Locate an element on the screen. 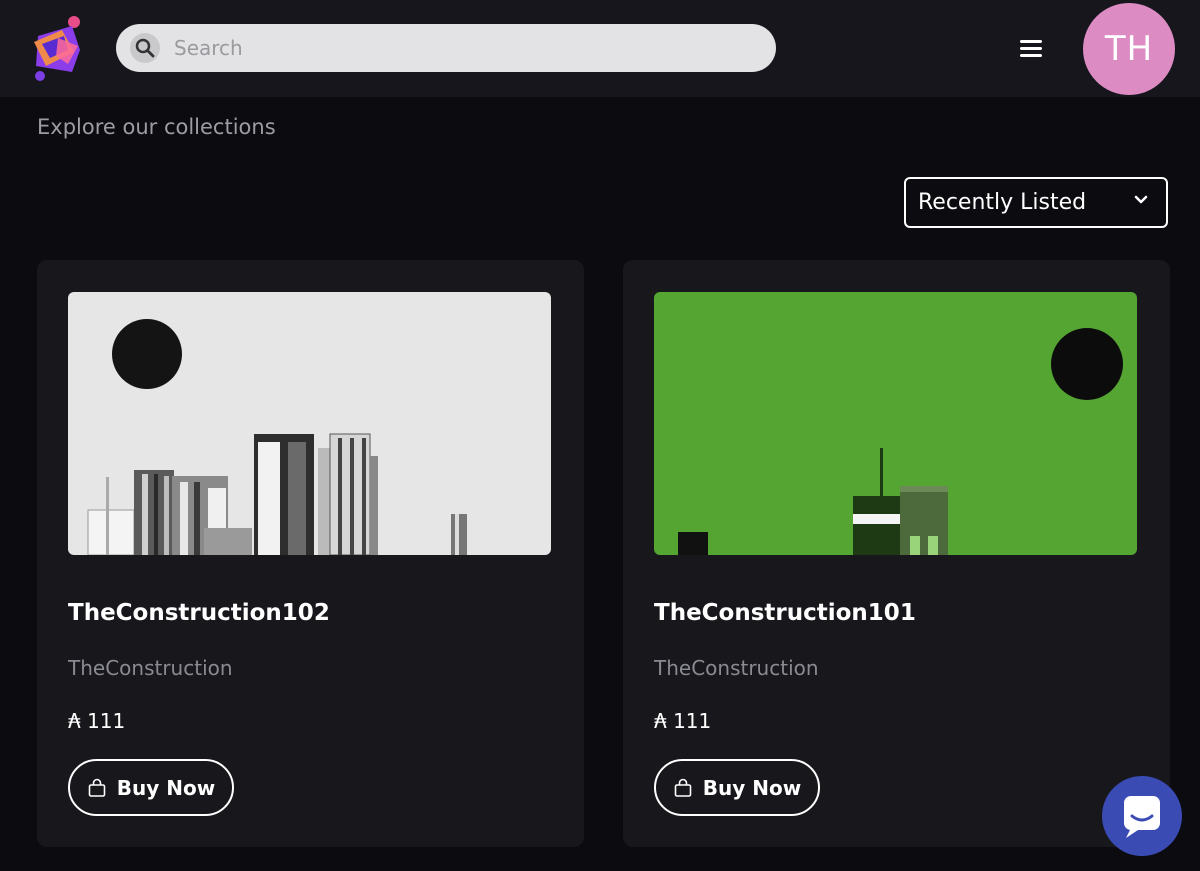 This screenshot has height=871, width=1200. page-subtitle: Explore our collections is located at coordinates (156, 127).